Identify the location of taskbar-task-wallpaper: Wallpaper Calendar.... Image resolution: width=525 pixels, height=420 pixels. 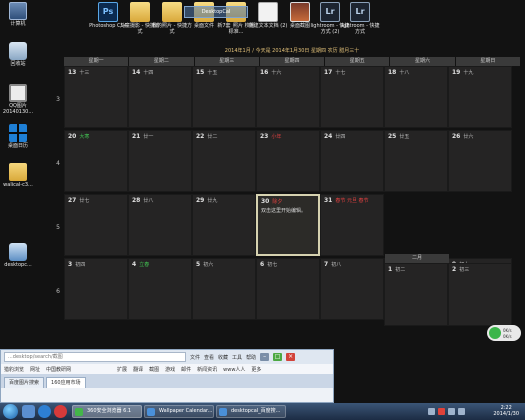
(179, 411).